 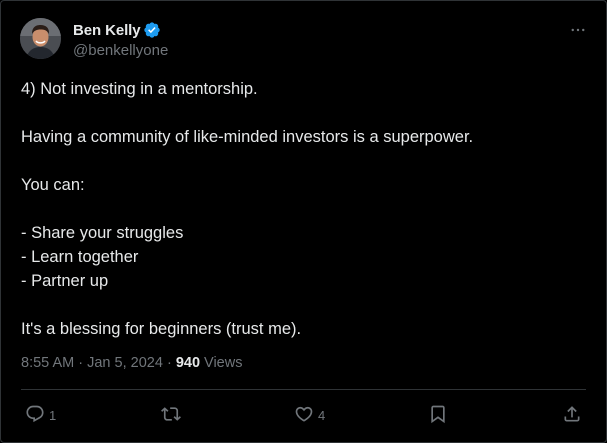 I want to click on retweet-icon, so click(x=171, y=414).